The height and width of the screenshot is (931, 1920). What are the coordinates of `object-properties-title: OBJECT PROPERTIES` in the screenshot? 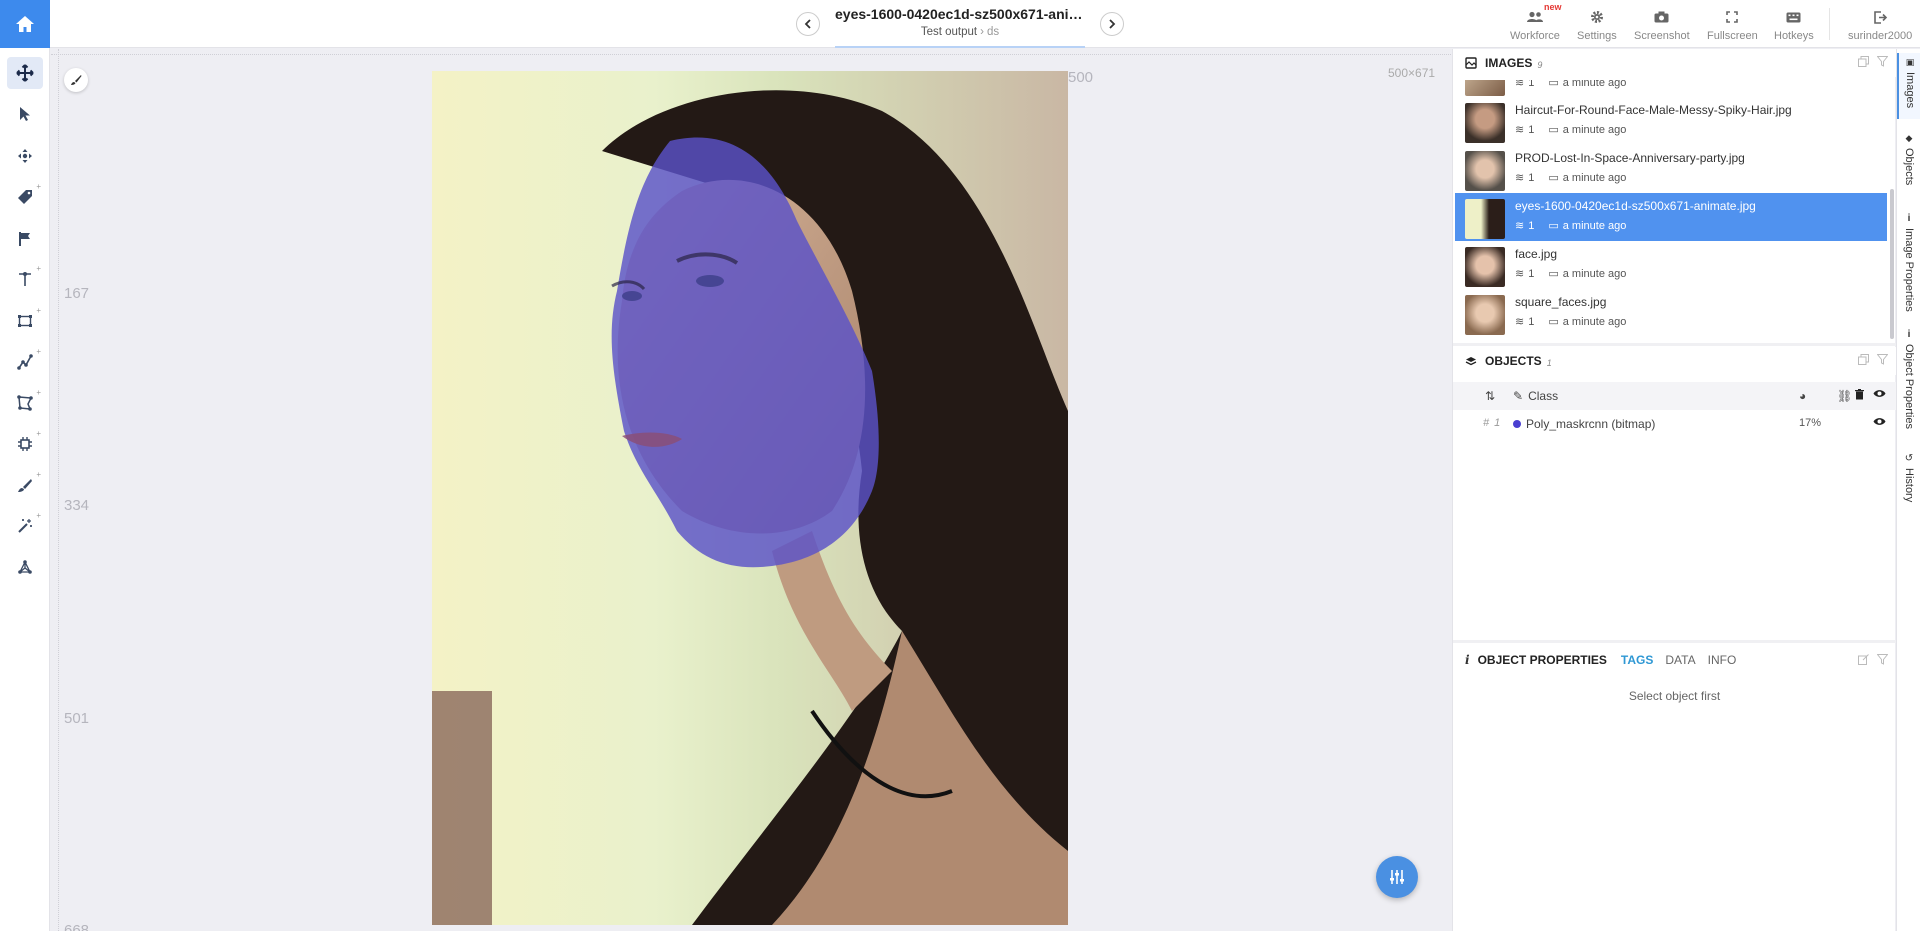 It's located at (1542, 660).